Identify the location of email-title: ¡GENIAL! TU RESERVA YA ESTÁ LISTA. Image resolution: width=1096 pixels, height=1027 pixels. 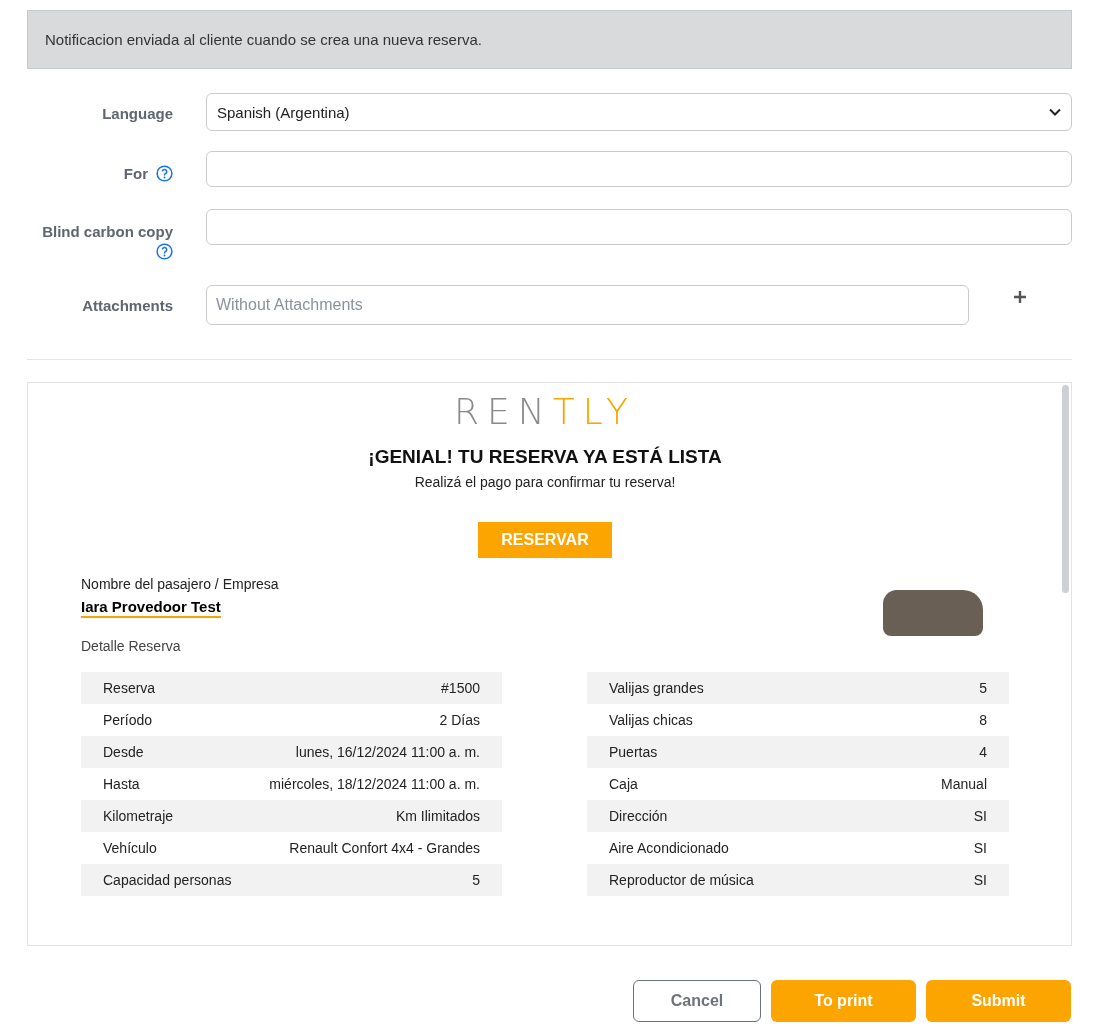
(545, 457).